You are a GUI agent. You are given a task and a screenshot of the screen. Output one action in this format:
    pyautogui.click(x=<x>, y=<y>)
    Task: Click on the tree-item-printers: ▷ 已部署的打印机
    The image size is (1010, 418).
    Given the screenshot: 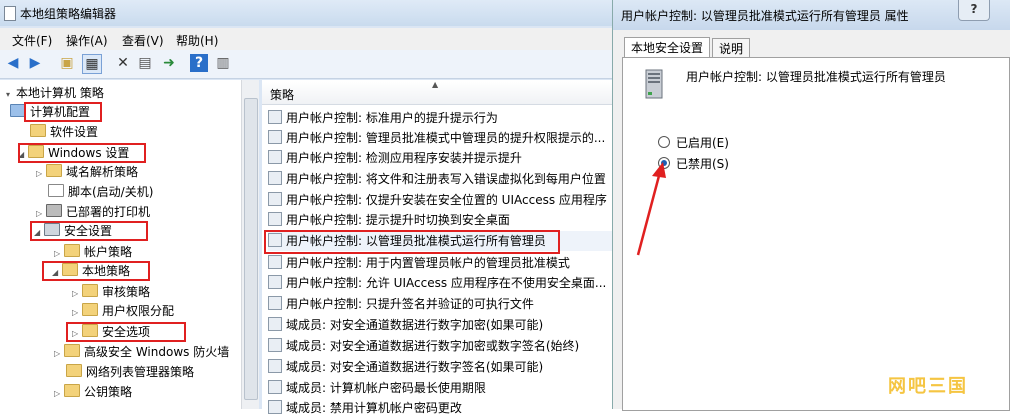 What is the action you would take?
    pyautogui.click(x=93, y=212)
    